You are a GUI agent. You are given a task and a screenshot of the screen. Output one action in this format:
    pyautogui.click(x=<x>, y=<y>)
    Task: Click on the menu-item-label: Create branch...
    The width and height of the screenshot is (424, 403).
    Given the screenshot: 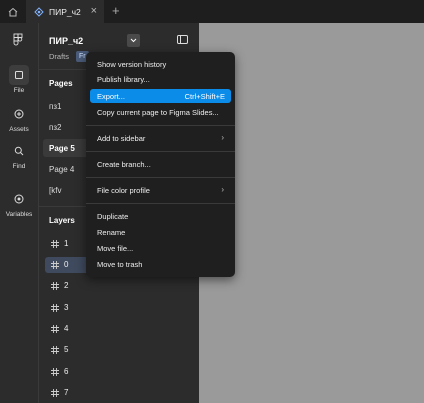 What is the action you would take?
    pyautogui.click(x=124, y=164)
    